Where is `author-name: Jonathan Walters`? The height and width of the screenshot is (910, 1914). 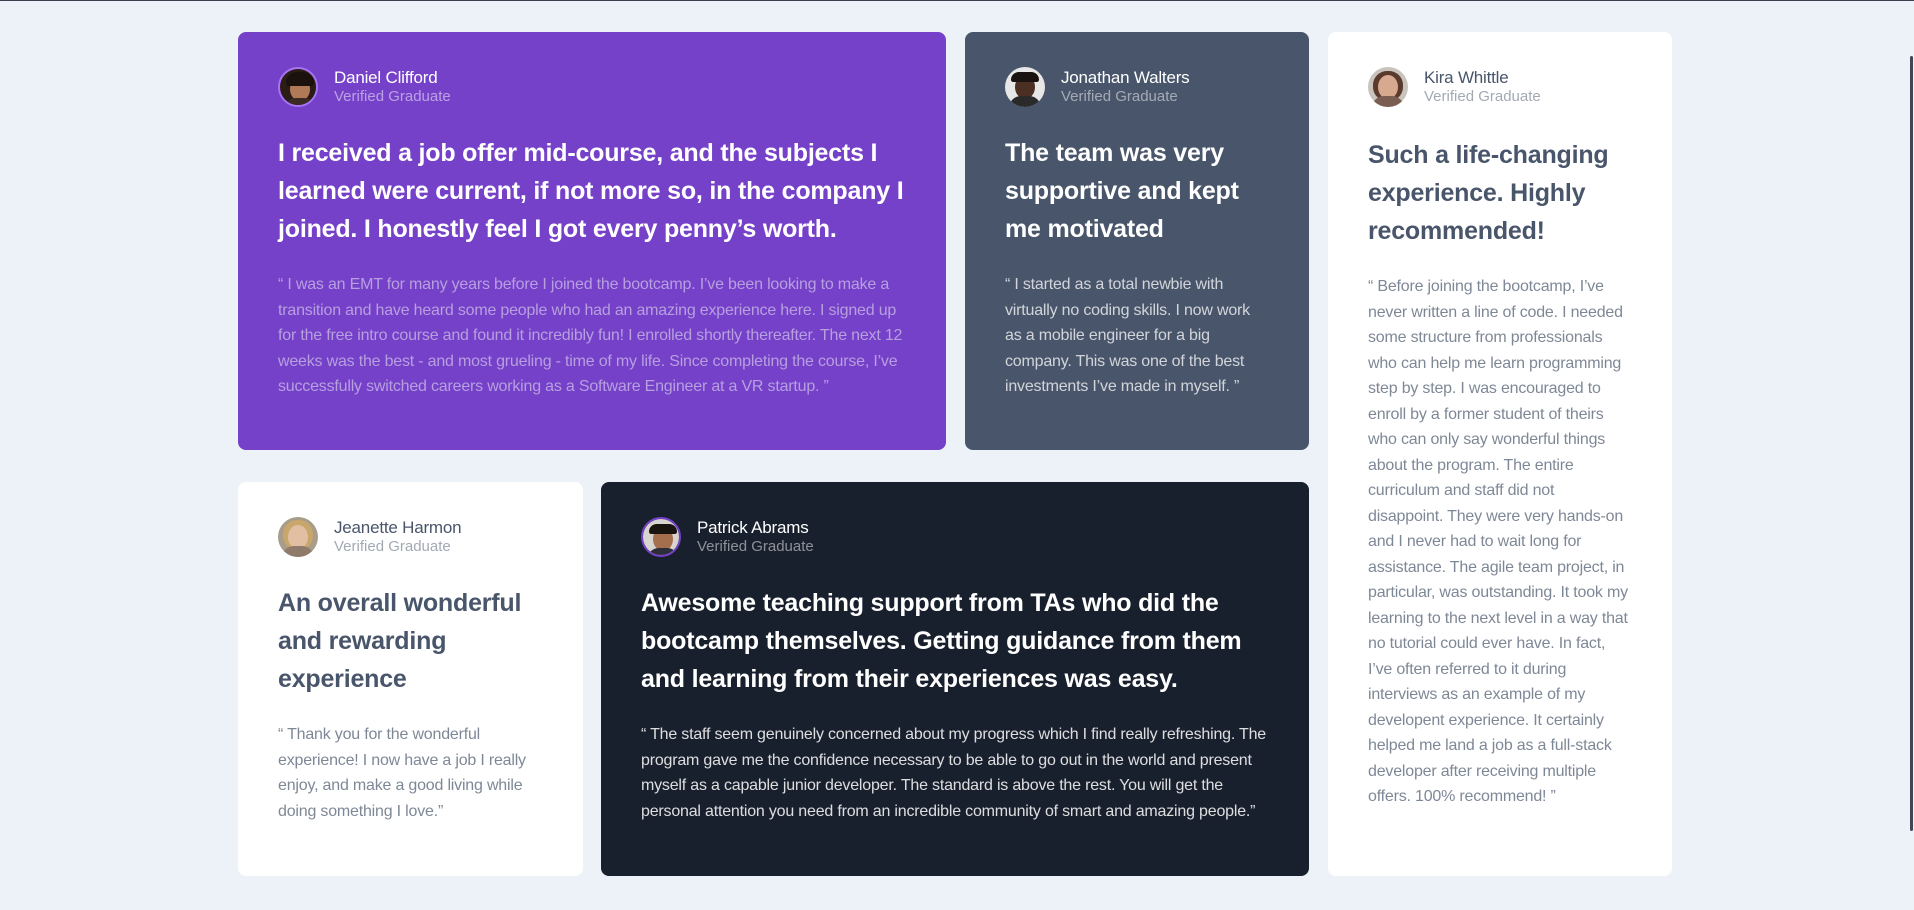
author-name: Jonathan Walters is located at coordinates (1125, 77).